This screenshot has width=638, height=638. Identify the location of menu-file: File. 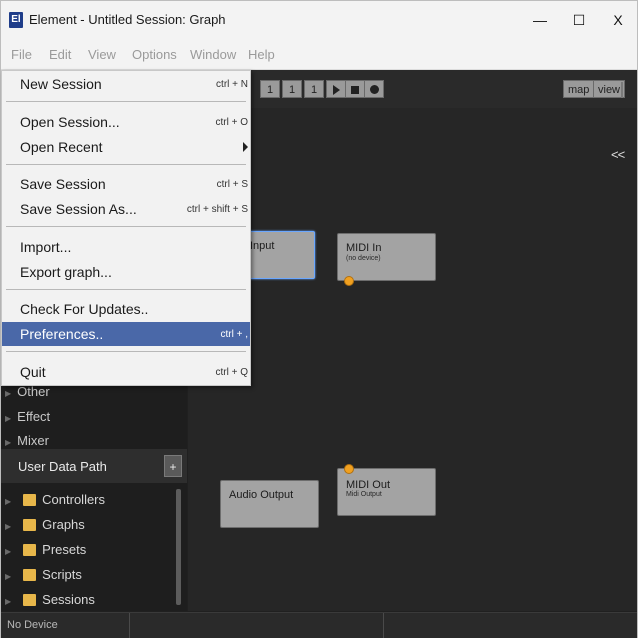
(21, 54).